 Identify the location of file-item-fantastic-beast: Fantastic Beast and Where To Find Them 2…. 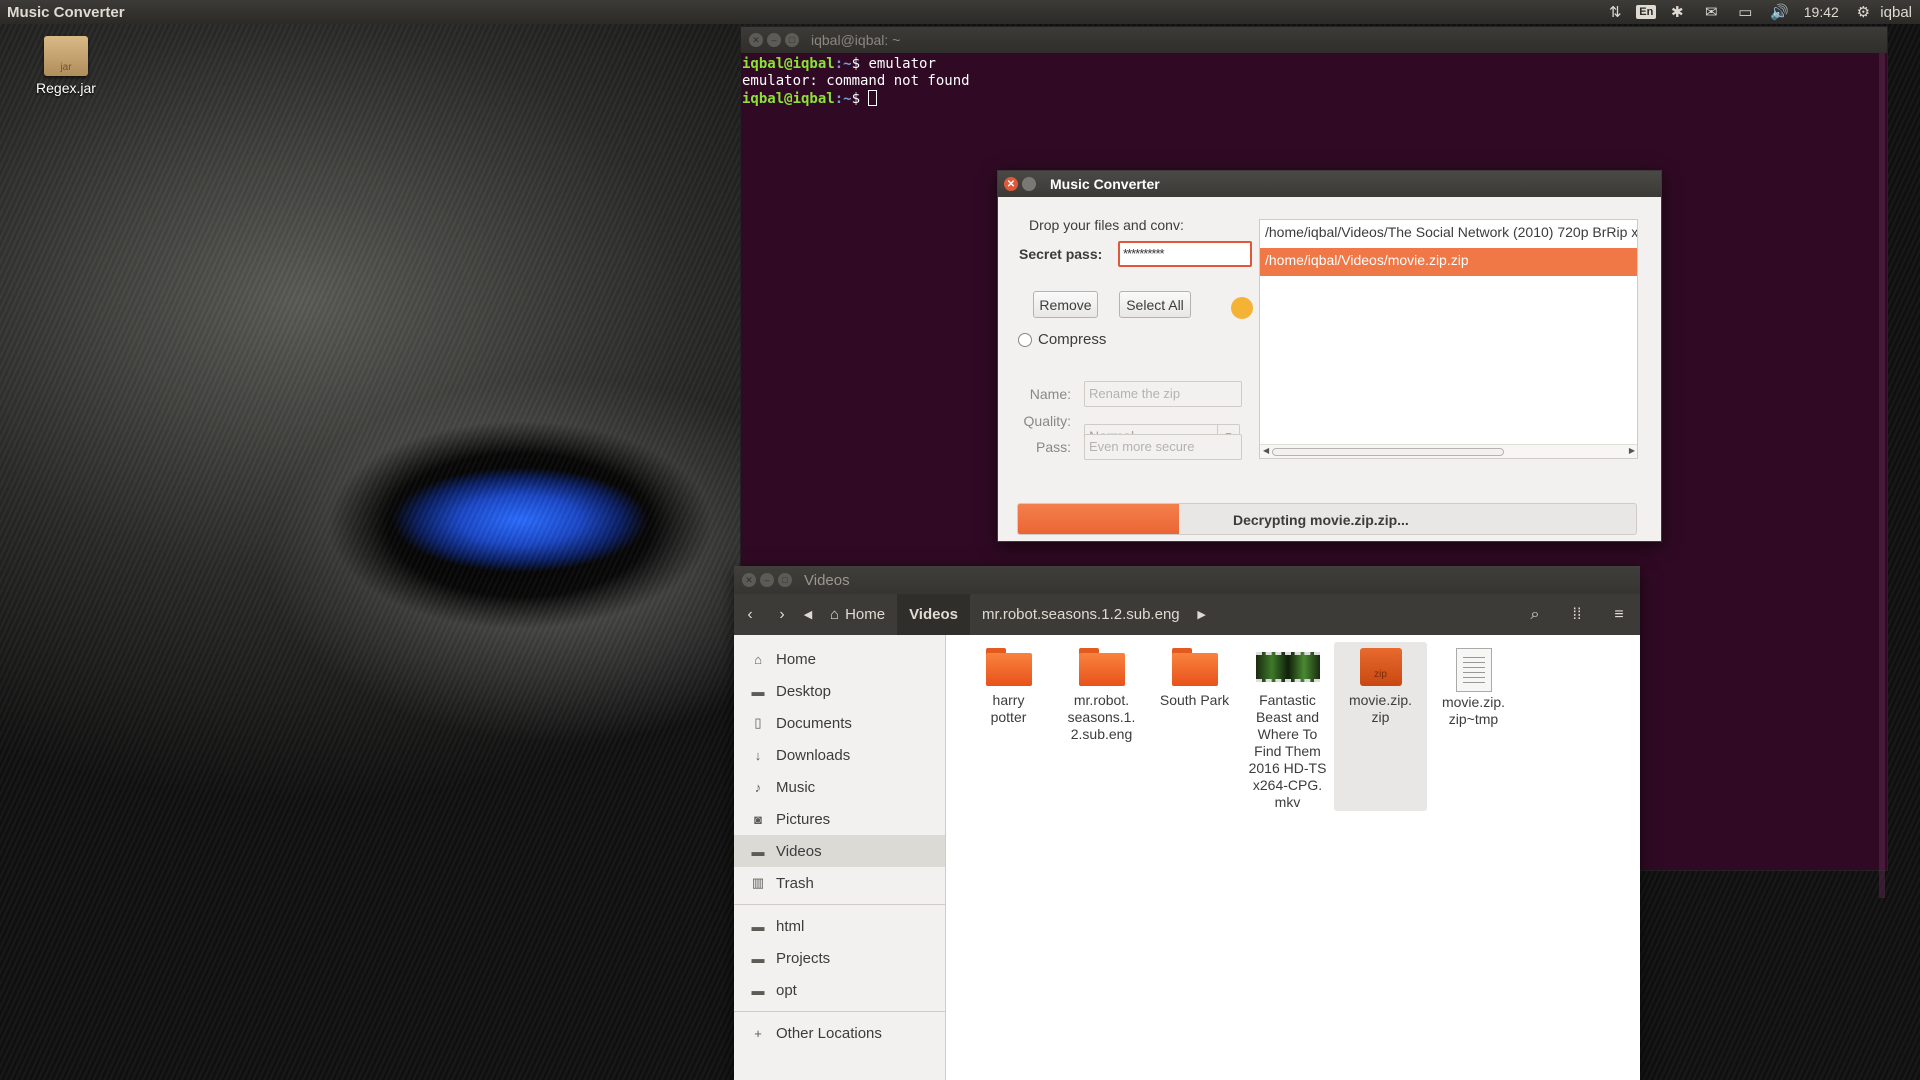
(1287, 726).